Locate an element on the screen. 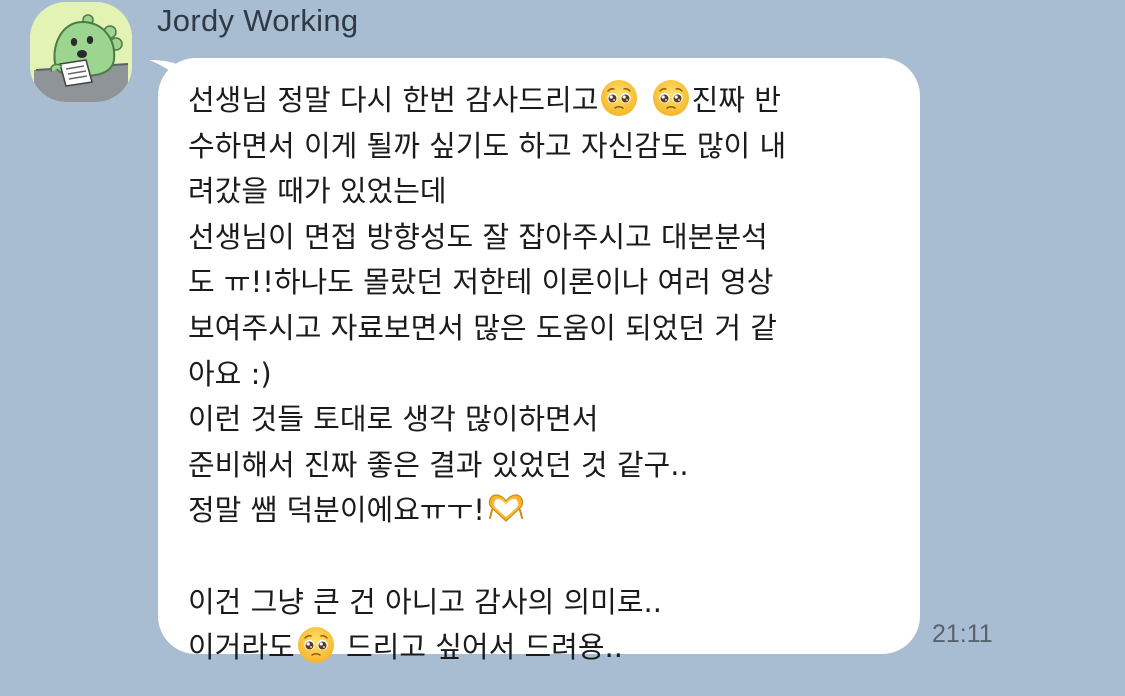  message-text-segment is located at coordinates (644, 100).